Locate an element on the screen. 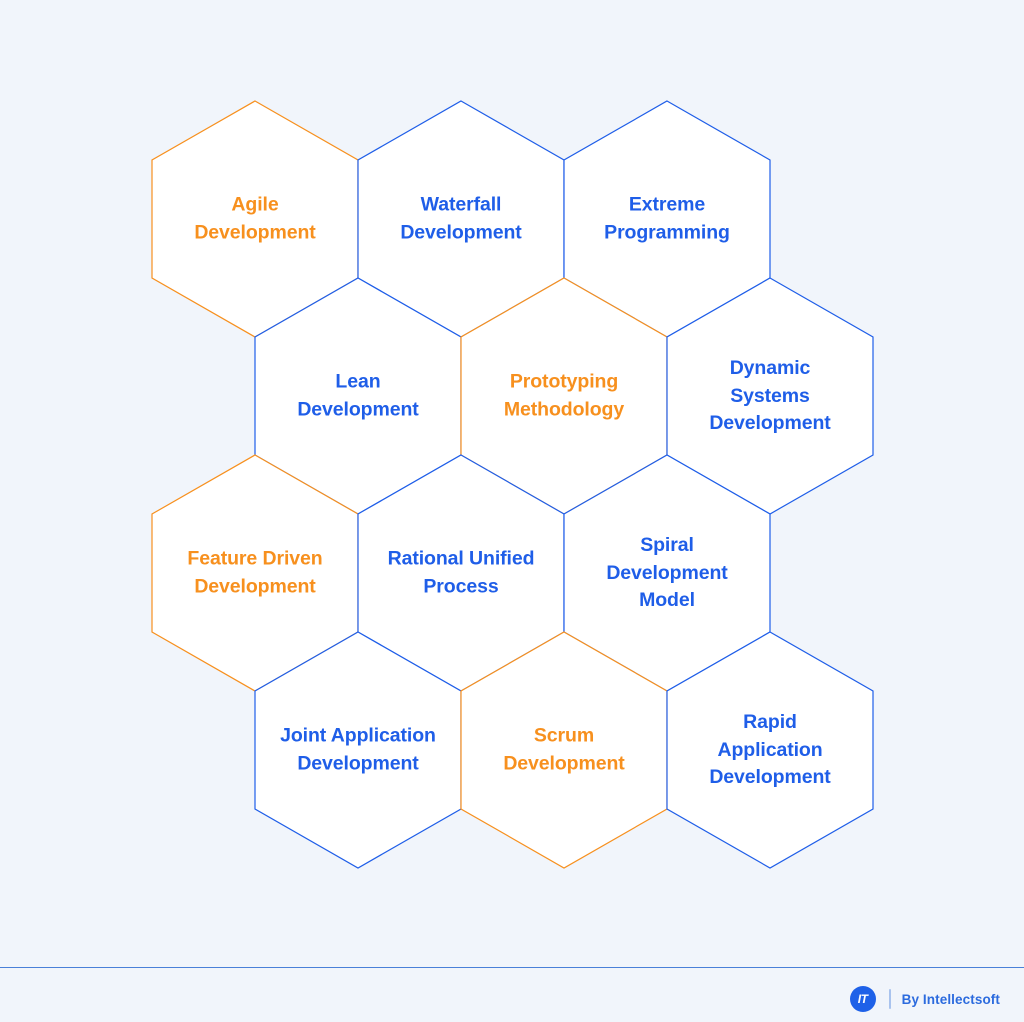 This screenshot has height=1022, width=1024. brand-footer: IT By Intellectsoft is located at coordinates (924, 999).